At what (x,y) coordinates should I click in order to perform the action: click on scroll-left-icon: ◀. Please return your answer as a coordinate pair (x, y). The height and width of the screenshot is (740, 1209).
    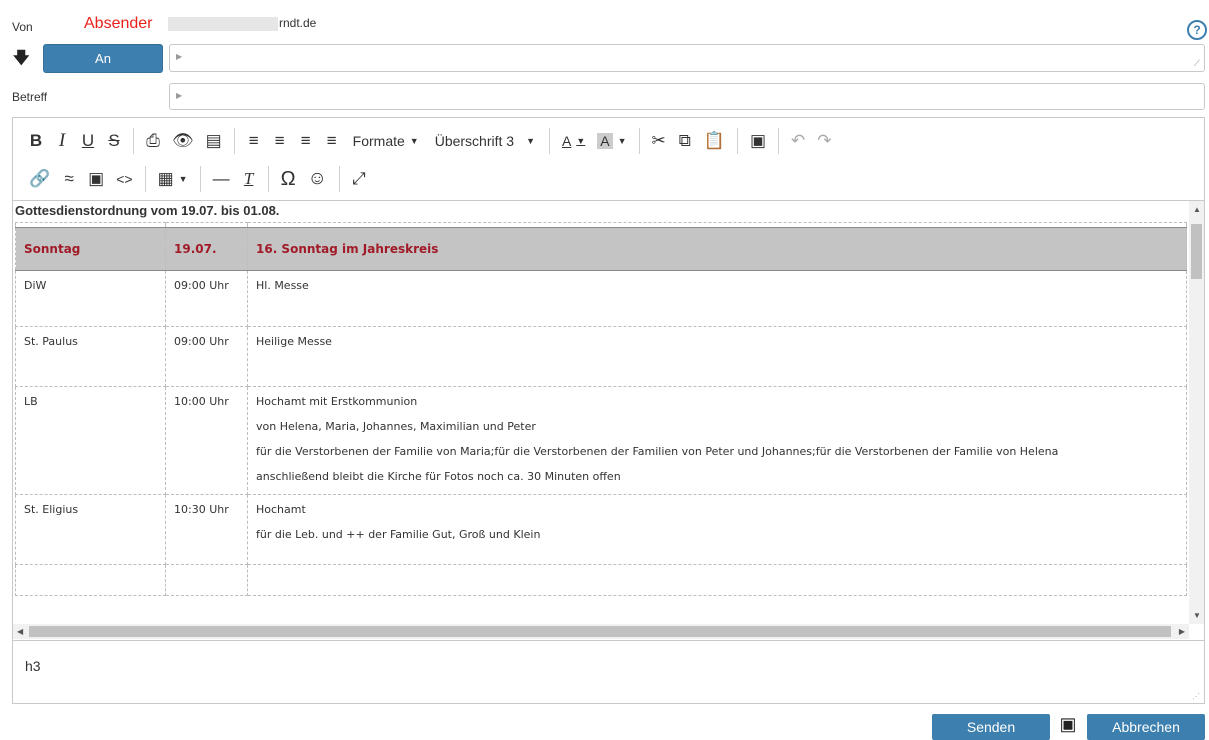
    Looking at the image, I should click on (20, 631).